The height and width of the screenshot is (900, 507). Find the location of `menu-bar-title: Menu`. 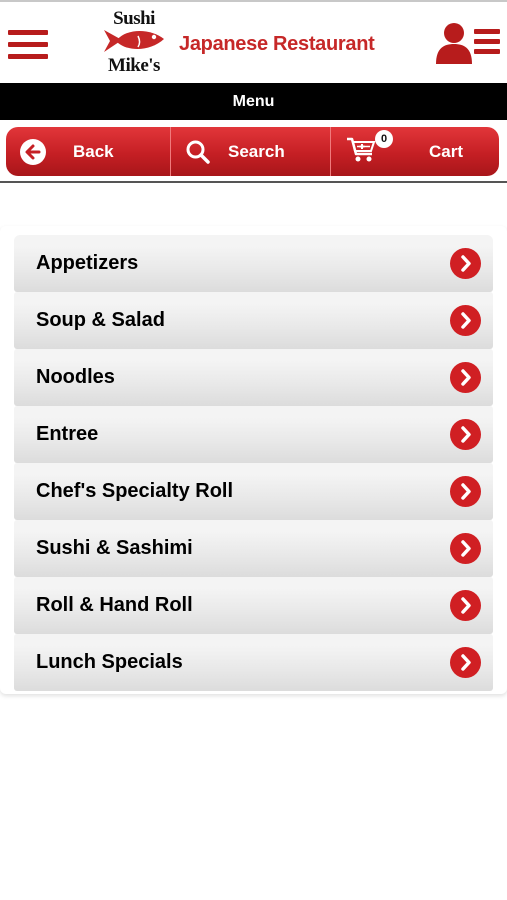

menu-bar-title: Menu is located at coordinates (253, 101).